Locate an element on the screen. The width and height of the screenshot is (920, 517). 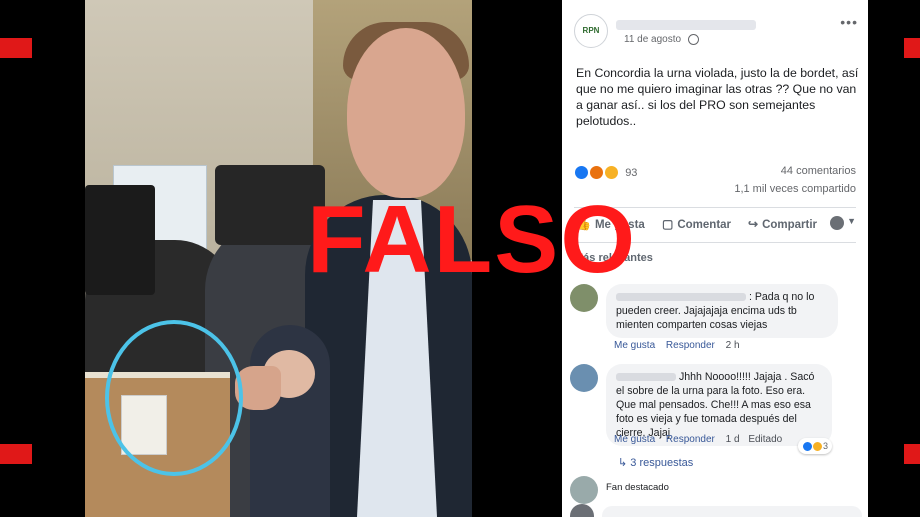
reaction-count: 93 is located at coordinates (631, 172).